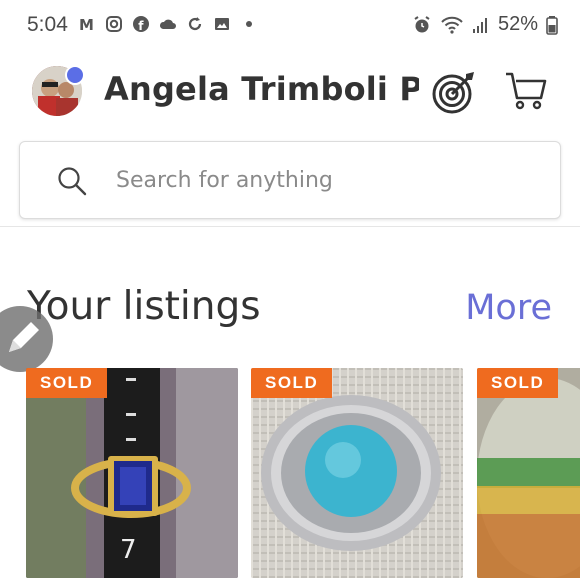 This screenshot has height=578, width=580. I want to click on battery-percent: 52%, so click(517, 24).